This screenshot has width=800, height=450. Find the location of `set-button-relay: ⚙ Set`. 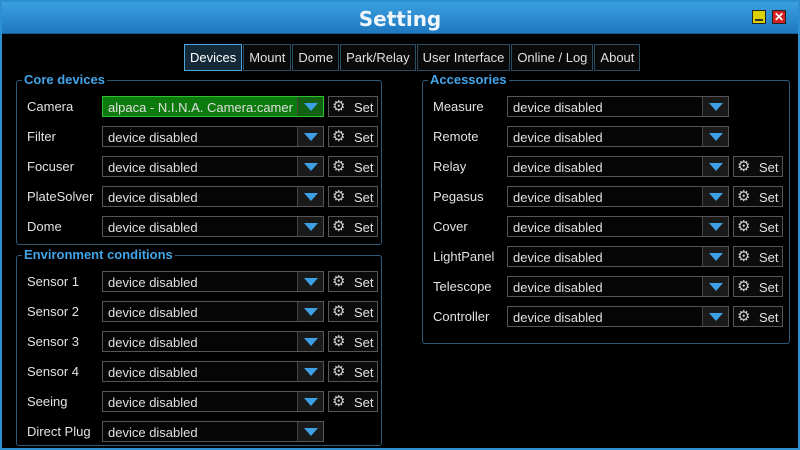

set-button-relay: ⚙ Set is located at coordinates (758, 166).